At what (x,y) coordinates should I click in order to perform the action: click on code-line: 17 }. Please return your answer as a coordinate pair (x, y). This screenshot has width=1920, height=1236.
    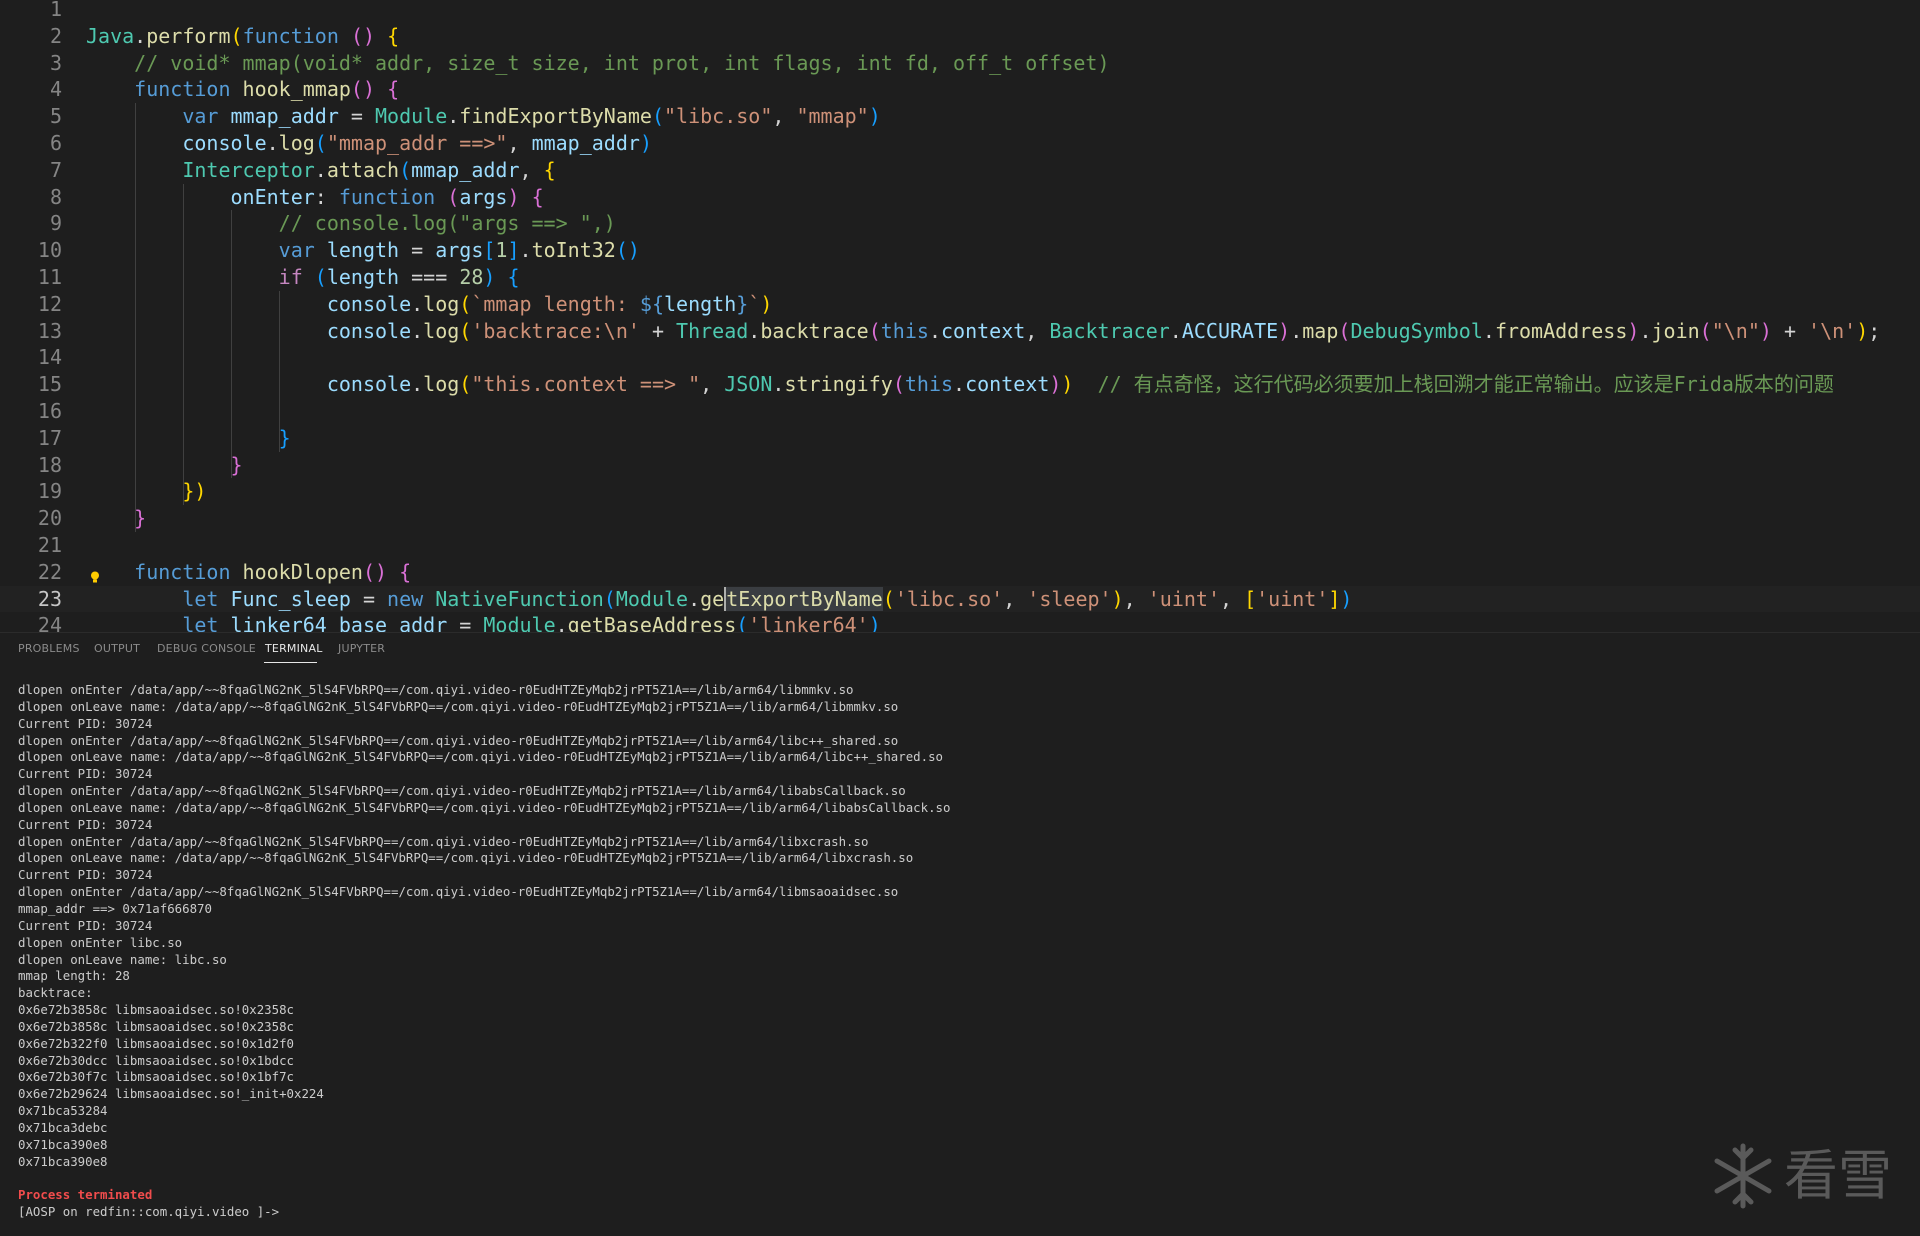
    Looking at the image, I should click on (960, 438).